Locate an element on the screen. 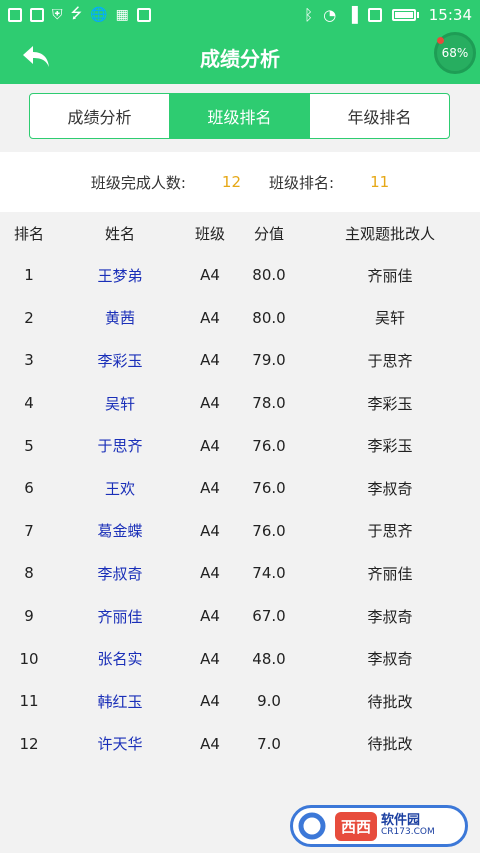 This screenshot has height=853, width=480. column-header-grader: 主观题批改人 is located at coordinates (389, 233).